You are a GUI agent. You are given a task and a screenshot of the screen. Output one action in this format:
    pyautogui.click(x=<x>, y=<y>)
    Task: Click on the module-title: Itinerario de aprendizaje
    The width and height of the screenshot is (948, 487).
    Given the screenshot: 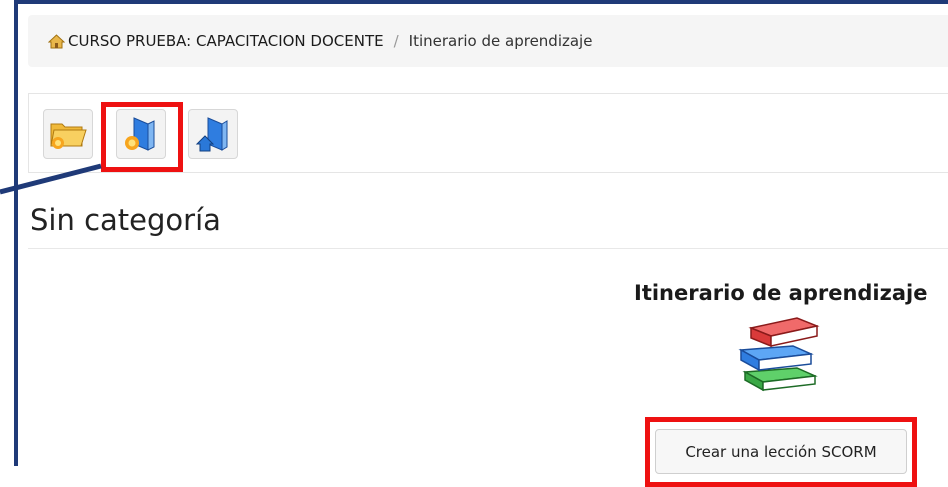 What is the action you would take?
    pyautogui.click(x=781, y=293)
    